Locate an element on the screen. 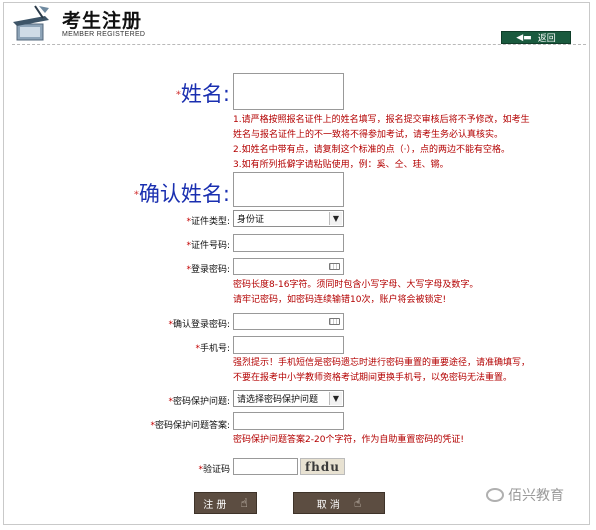 The height and width of the screenshot is (530, 596). password-label: 登录密码: is located at coordinates (210, 270).